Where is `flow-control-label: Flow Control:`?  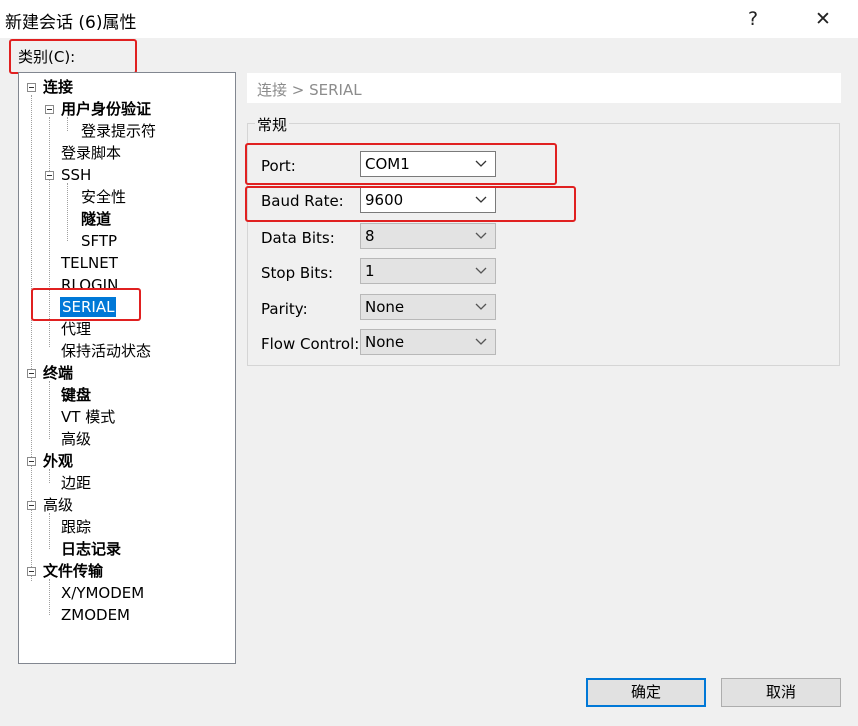
flow-control-label: Flow Control: is located at coordinates (310, 344).